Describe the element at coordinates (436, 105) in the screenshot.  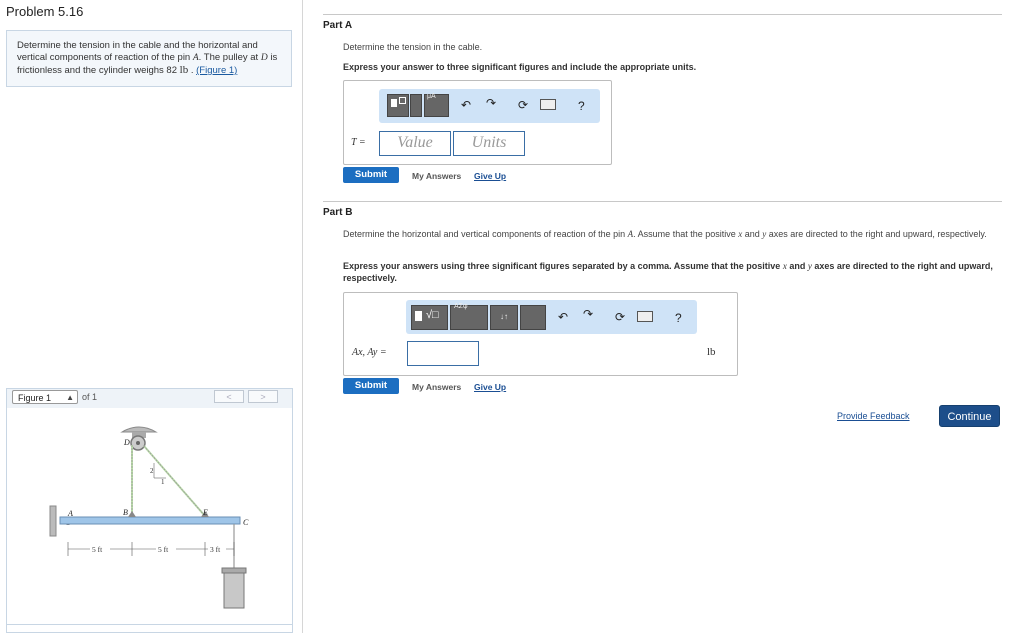
I see `greek-symbols-icon: μA` at that location.